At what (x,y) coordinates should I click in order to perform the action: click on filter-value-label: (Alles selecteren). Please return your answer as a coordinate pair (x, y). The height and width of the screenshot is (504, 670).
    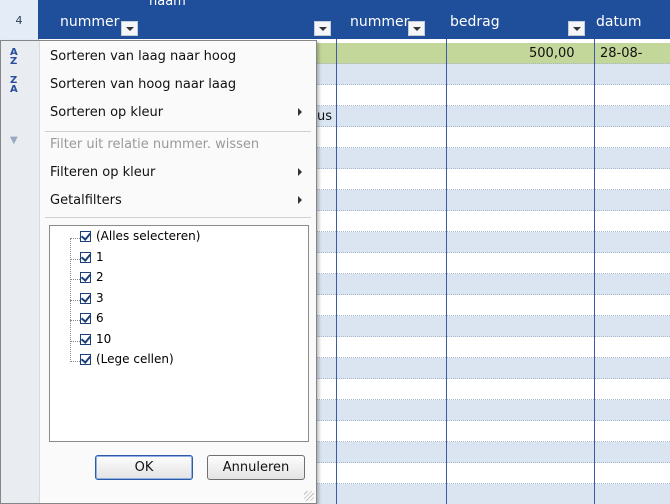
    Looking at the image, I should click on (148, 236).